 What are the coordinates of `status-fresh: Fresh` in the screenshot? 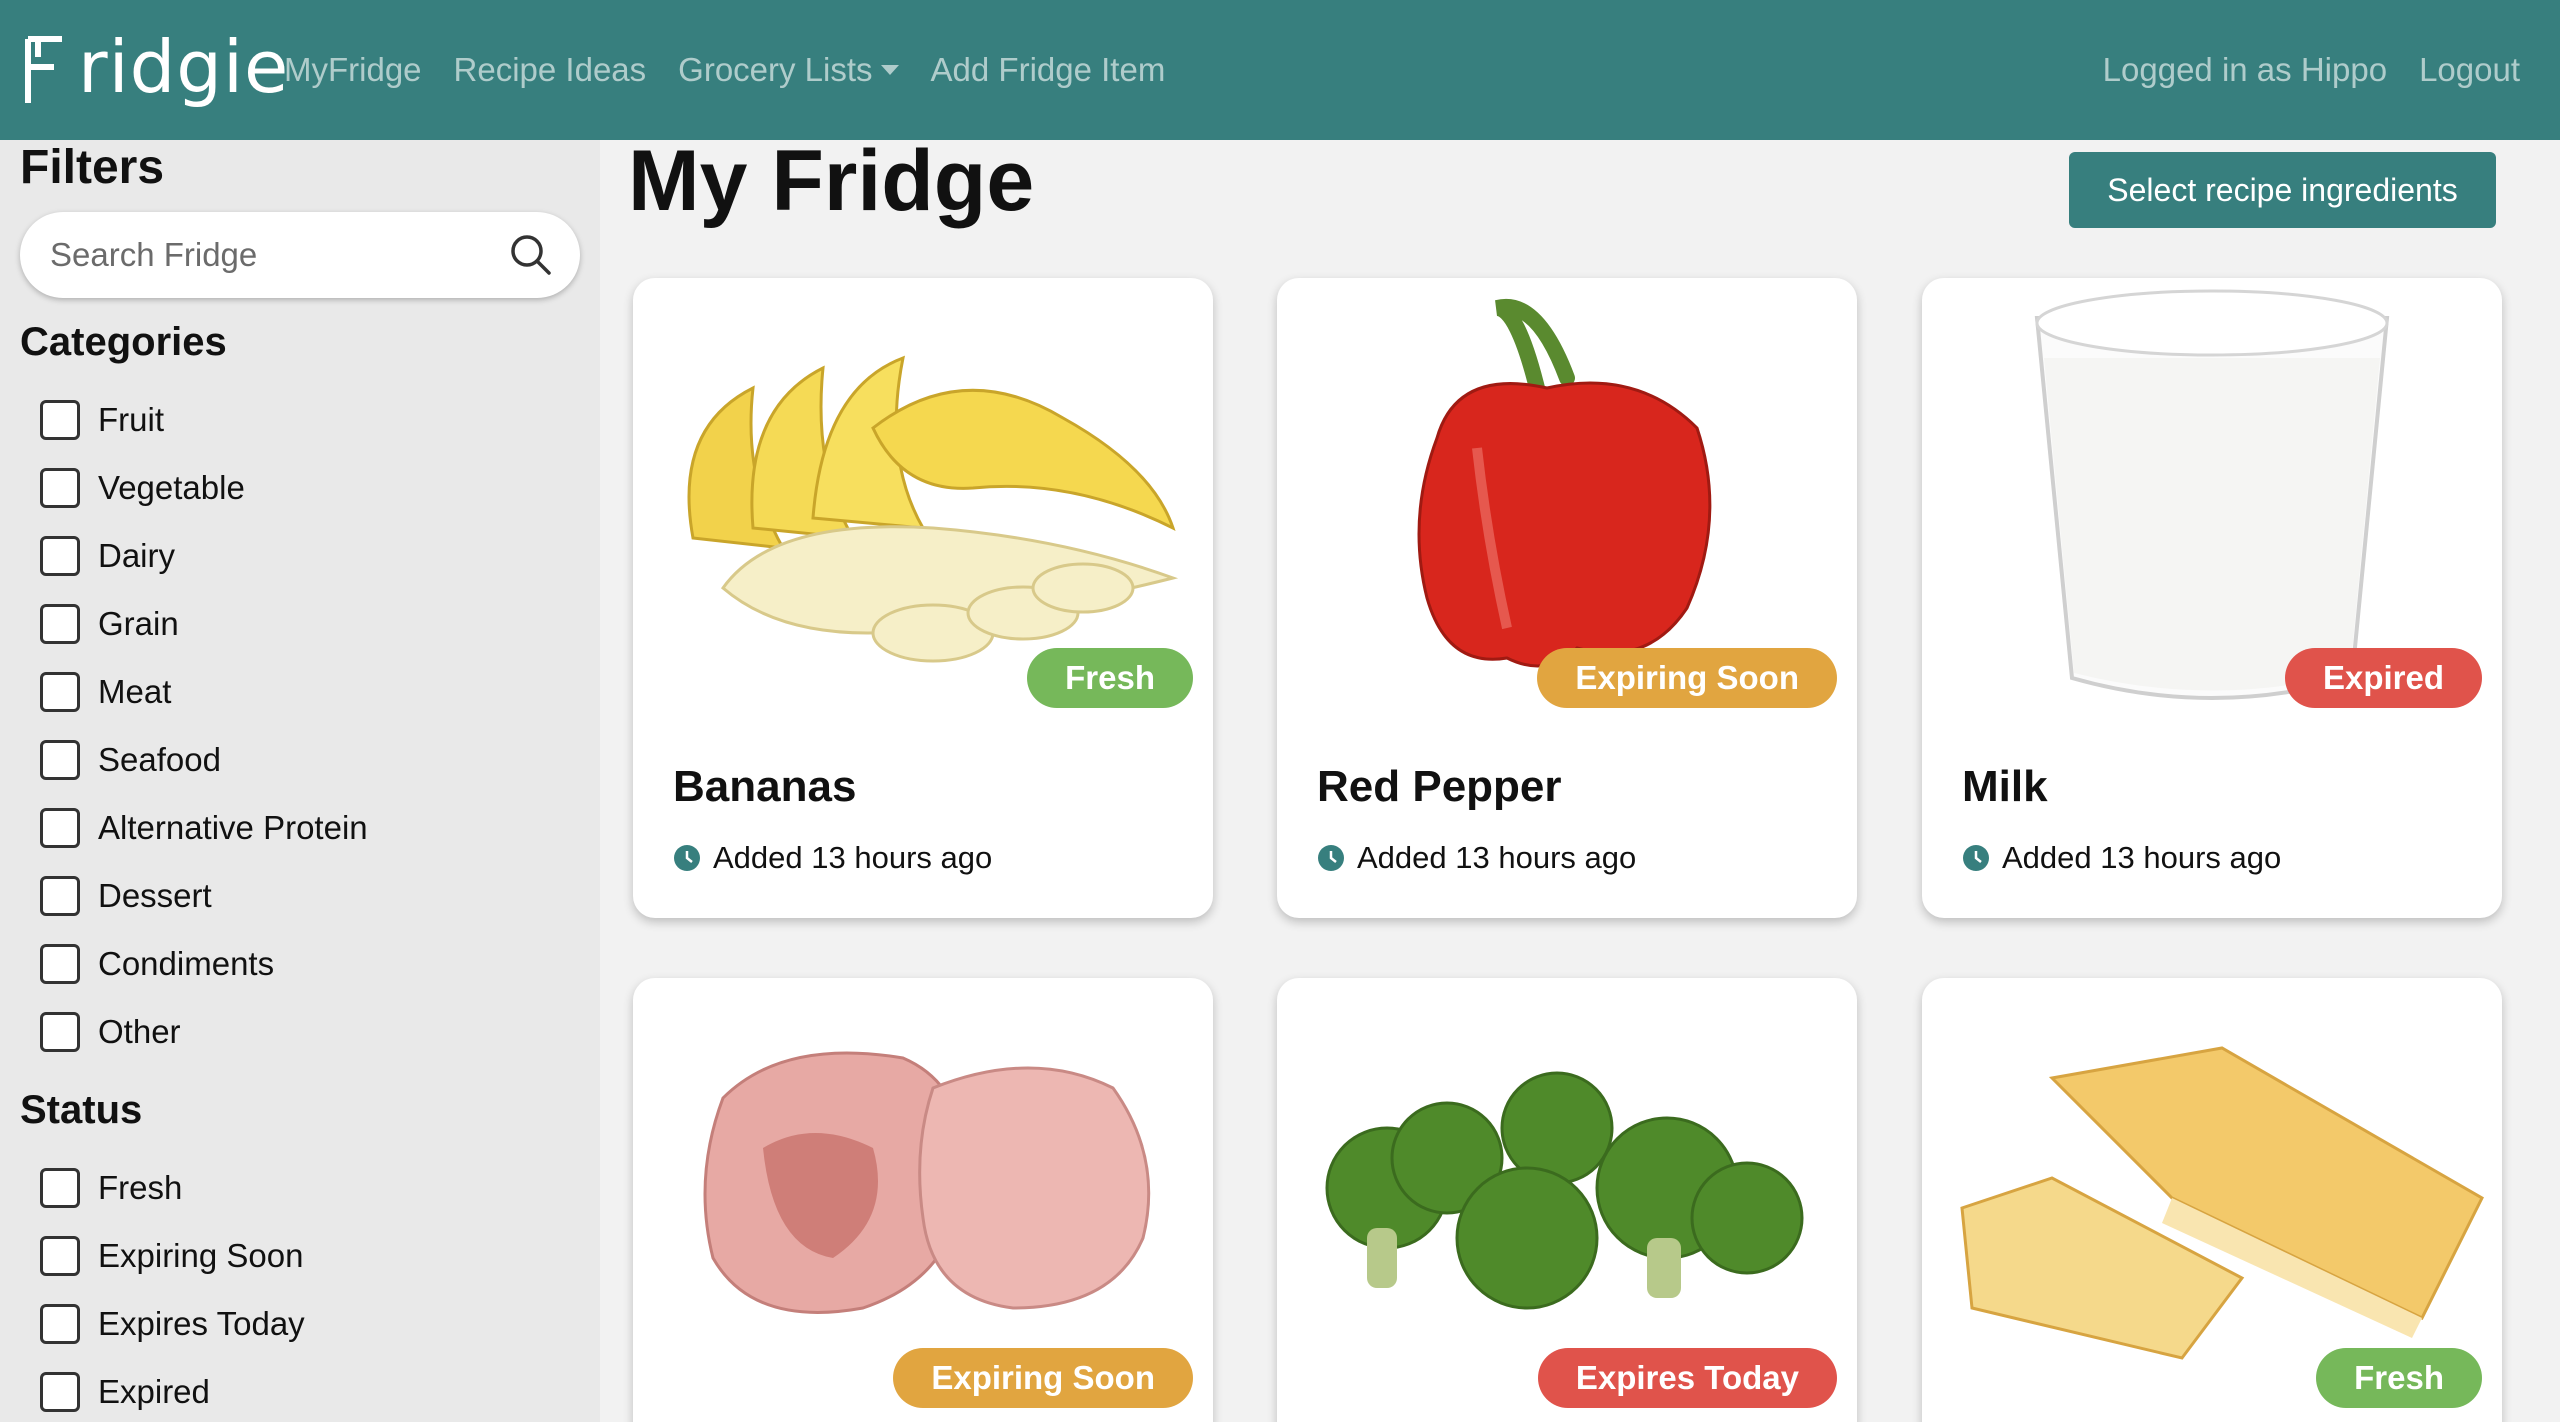 It's located at (111, 1188).